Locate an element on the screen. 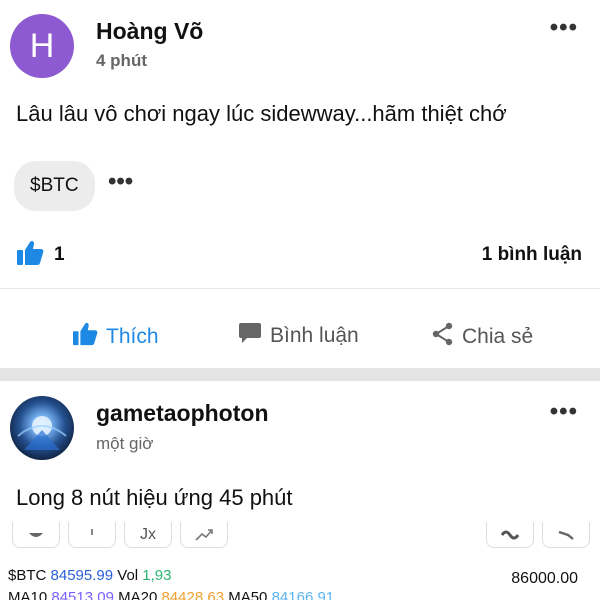 Image resolution: width=600 pixels, height=600 pixels. line-tool-icon is located at coordinates (566, 535).